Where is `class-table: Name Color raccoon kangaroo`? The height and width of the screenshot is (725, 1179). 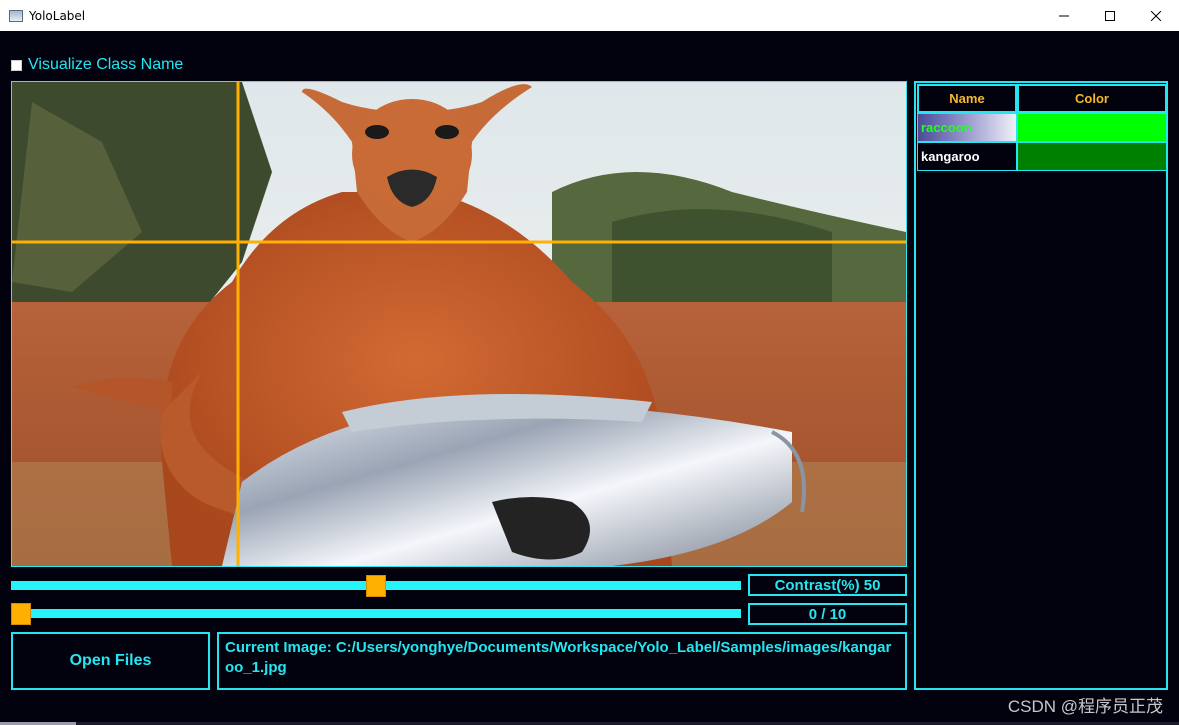 class-table: Name Color raccoon kangaroo is located at coordinates (1042, 127).